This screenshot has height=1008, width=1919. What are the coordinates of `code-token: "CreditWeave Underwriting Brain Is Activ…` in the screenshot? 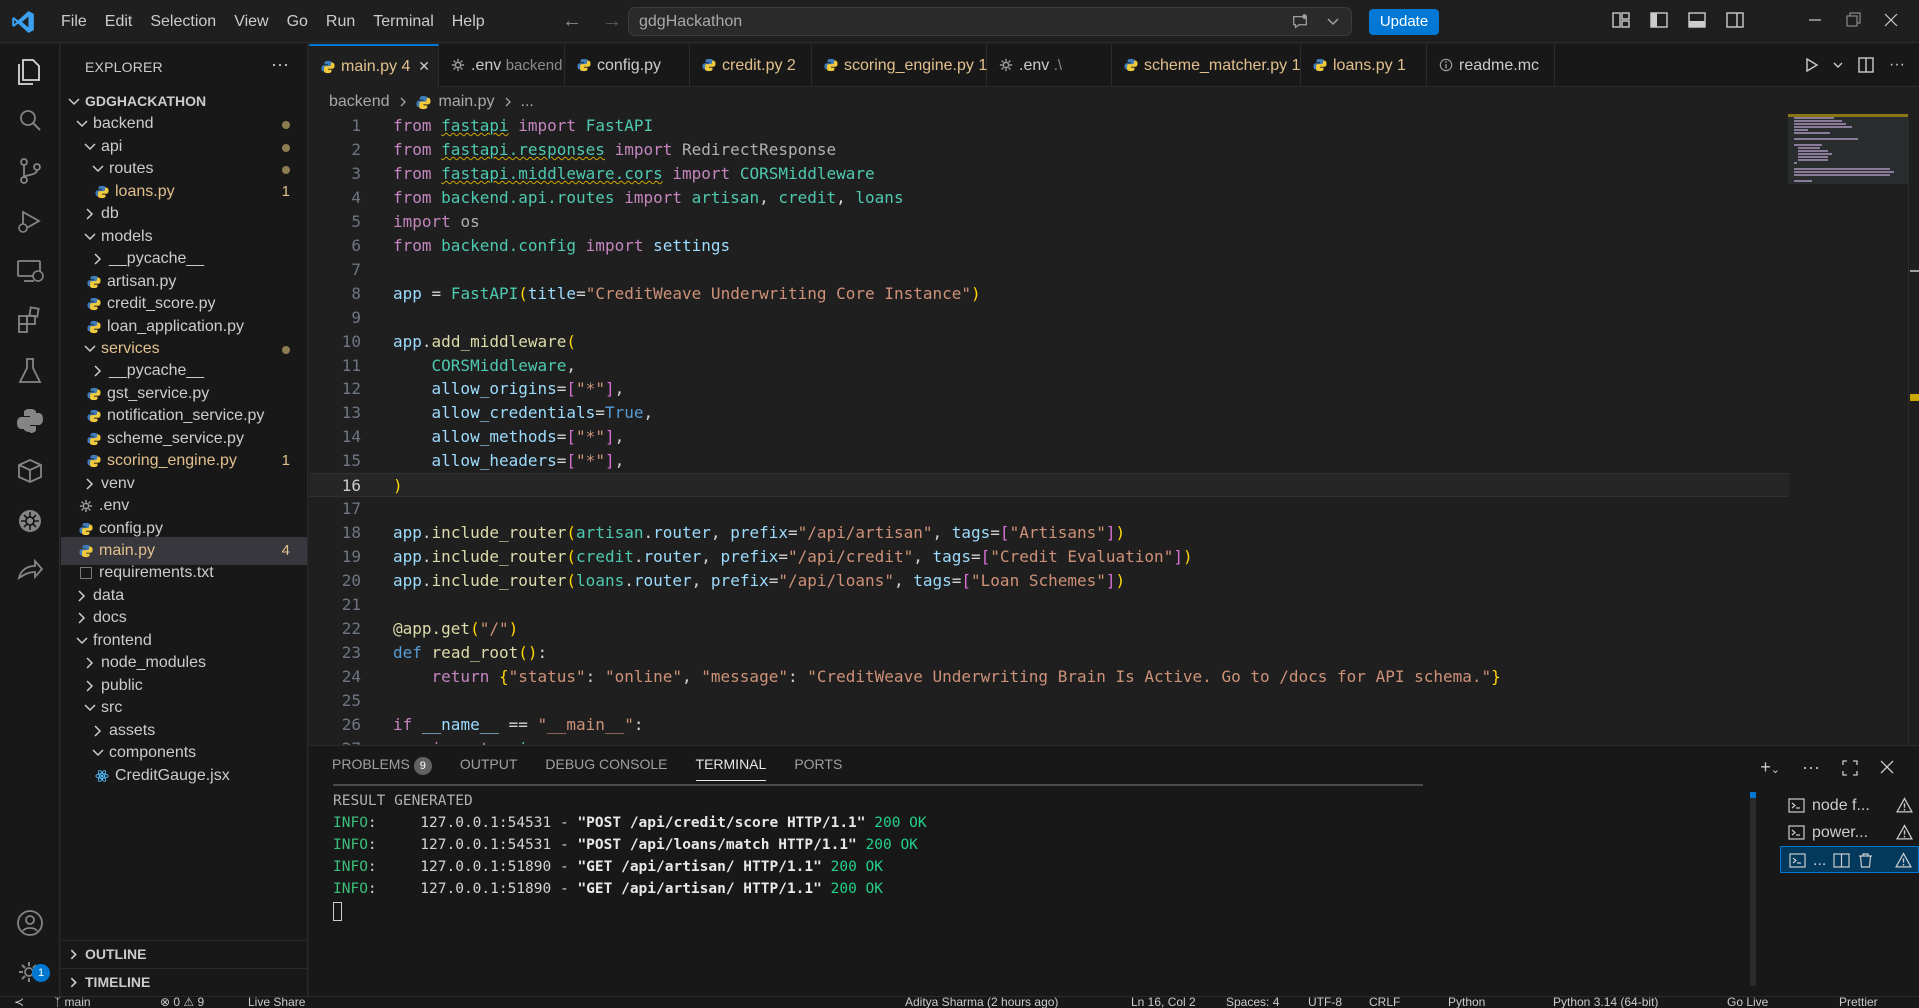 It's located at (1149, 676).